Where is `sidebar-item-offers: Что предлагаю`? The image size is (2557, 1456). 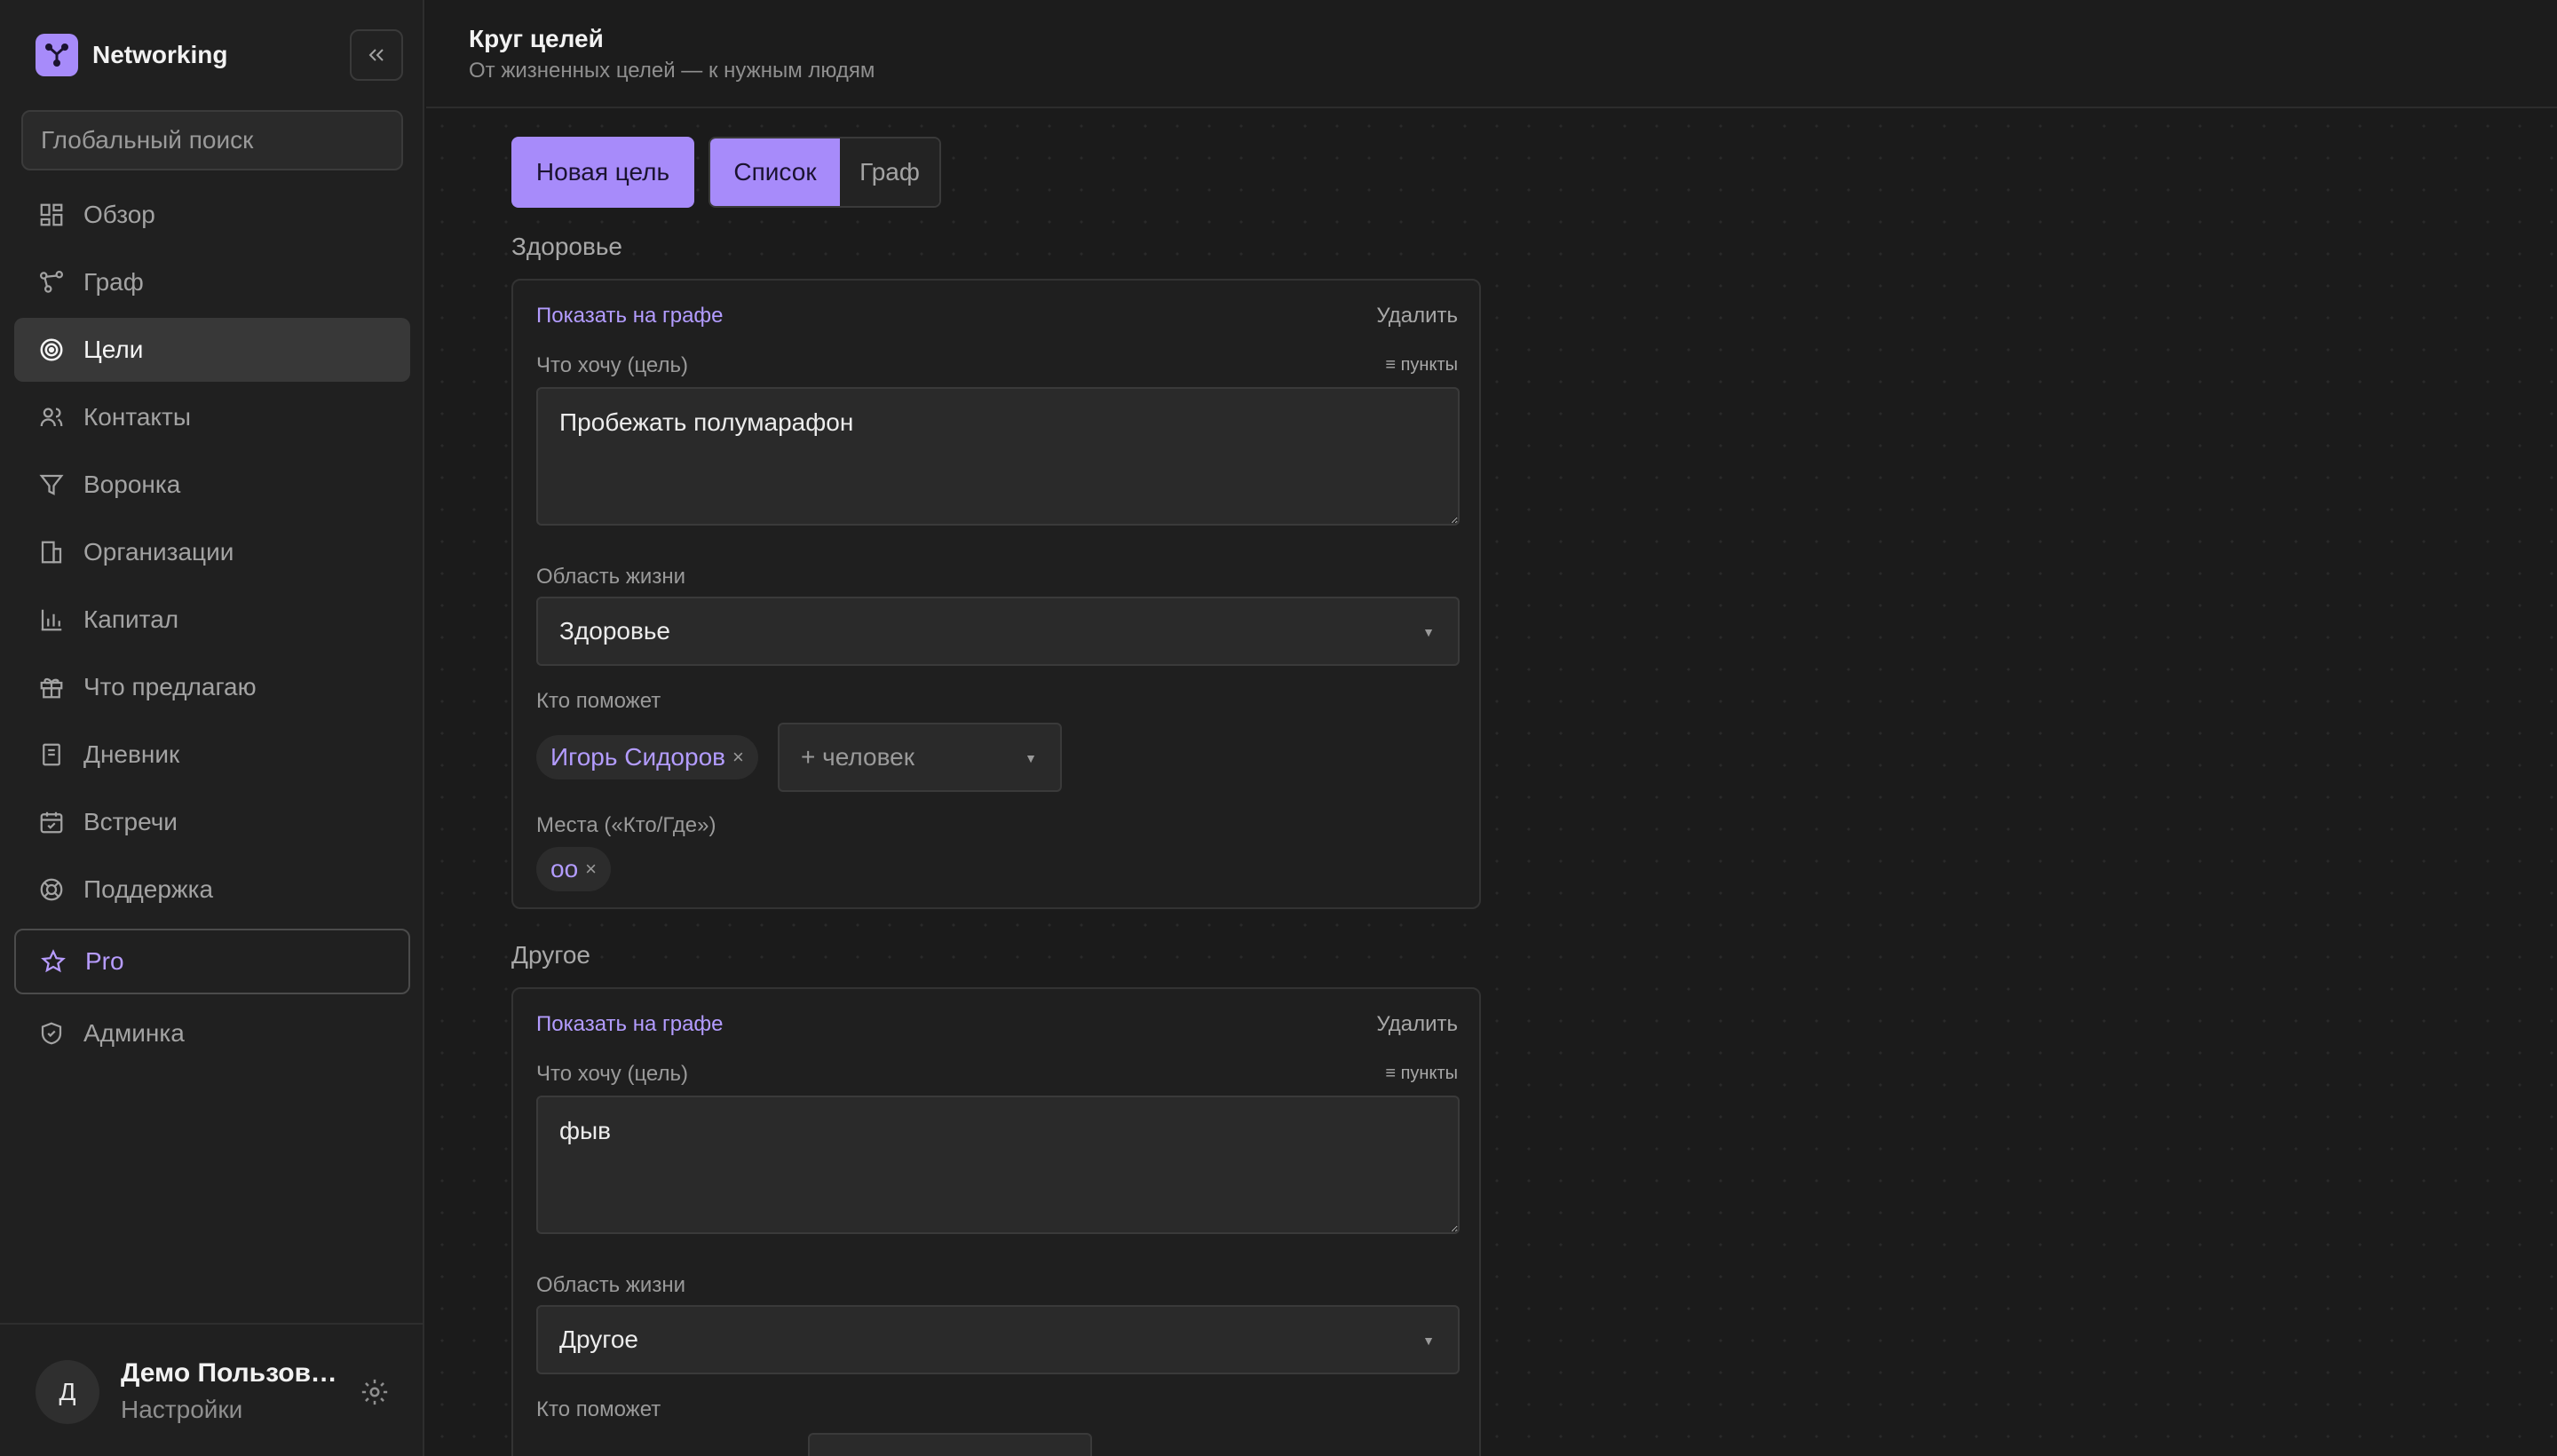
sidebar-item-offers: Что предлагаю is located at coordinates (212, 687).